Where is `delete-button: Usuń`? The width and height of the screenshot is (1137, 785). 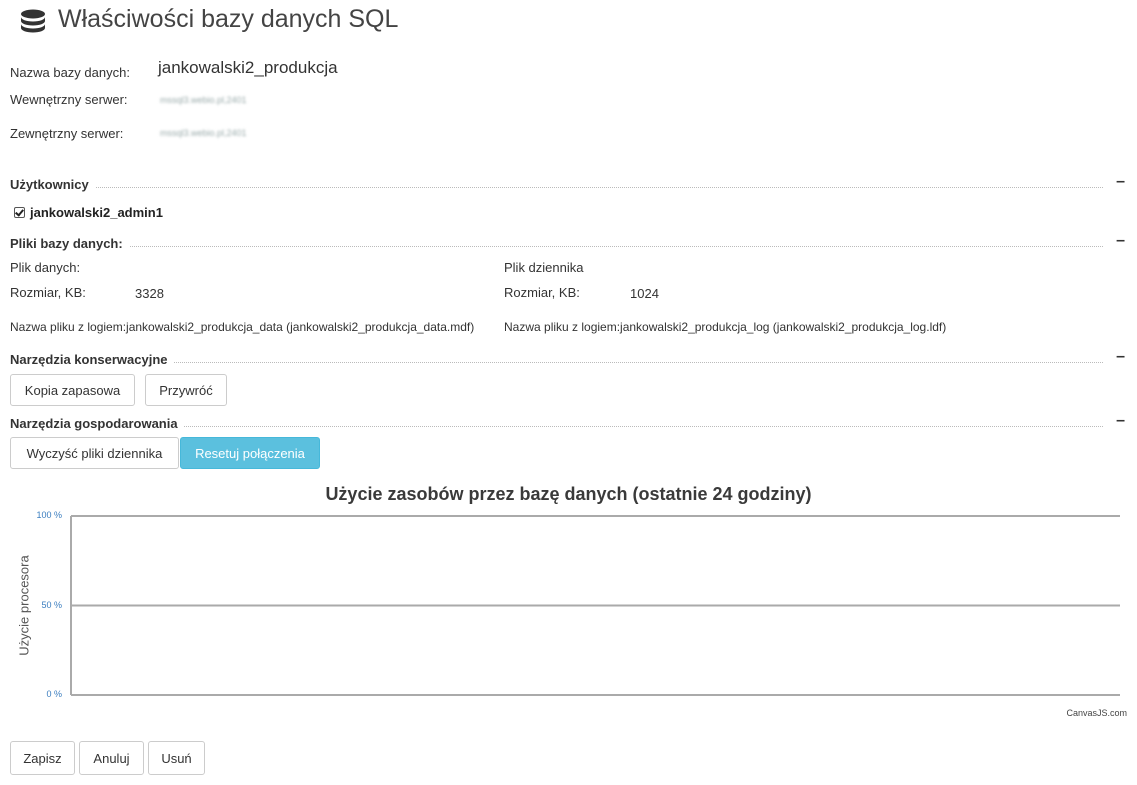 delete-button: Usuń is located at coordinates (176, 758).